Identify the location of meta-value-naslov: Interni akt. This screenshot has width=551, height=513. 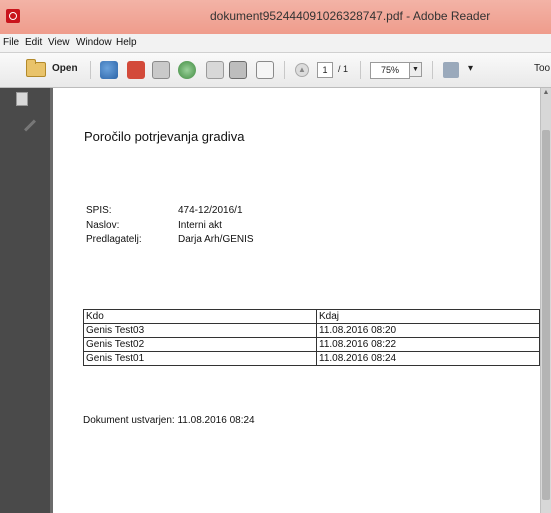
(200, 225).